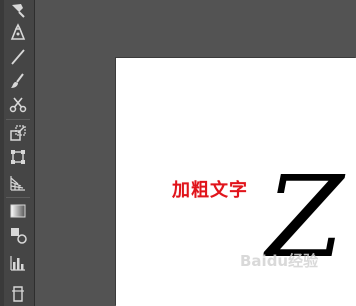 The height and width of the screenshot is (306, 356). What do you see at coordinates (18, 157) in the screenshot?
I see `free-transform-tool-icon` at bounding box center [18, 157].